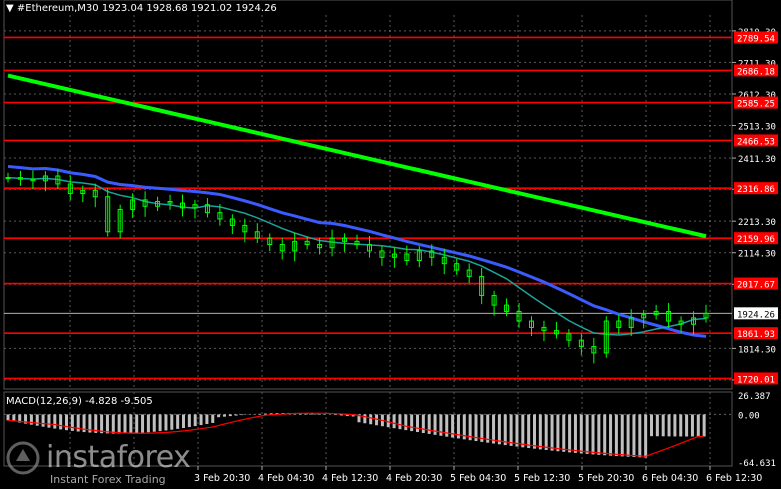  What do you see at coordinates (756, 335) in the screenshot?
I see `level-tag-label: 1861.93` at bounding box center [756, 335].